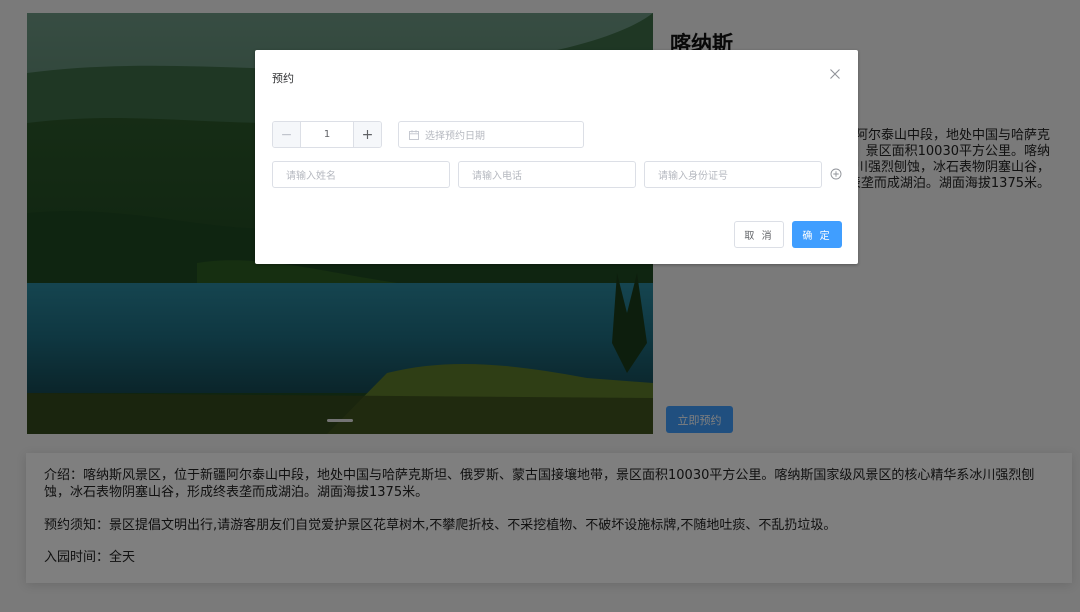 This screenshot has width=1080, height=612. Describe the element at coordinates (455, 136) in the screenshot. I see `date-placeholder: 选择预约日期` at that location.